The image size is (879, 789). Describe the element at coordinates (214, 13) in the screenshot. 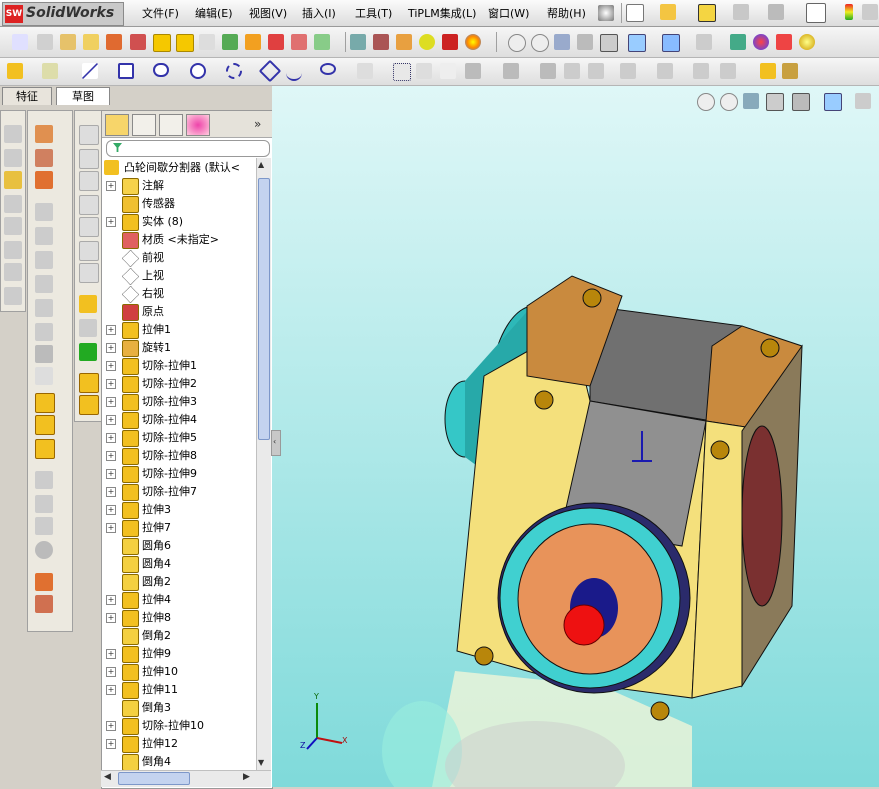

I see `menu-edit: 编辑(E)` at that location.